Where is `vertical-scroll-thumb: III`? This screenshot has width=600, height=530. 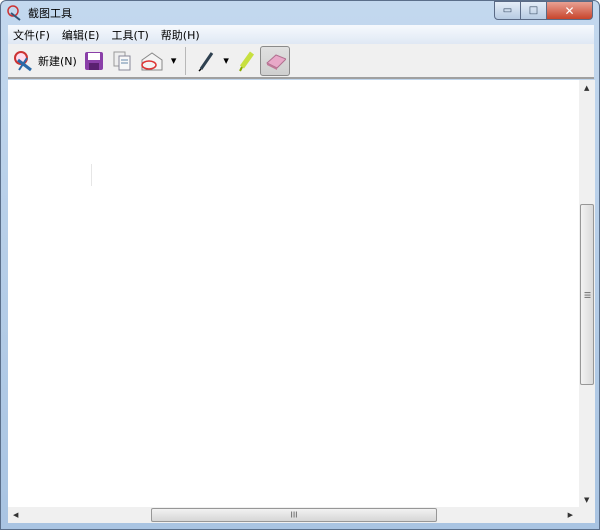
vertical-scroll-thumb: III is located at coordinates (587, 294).